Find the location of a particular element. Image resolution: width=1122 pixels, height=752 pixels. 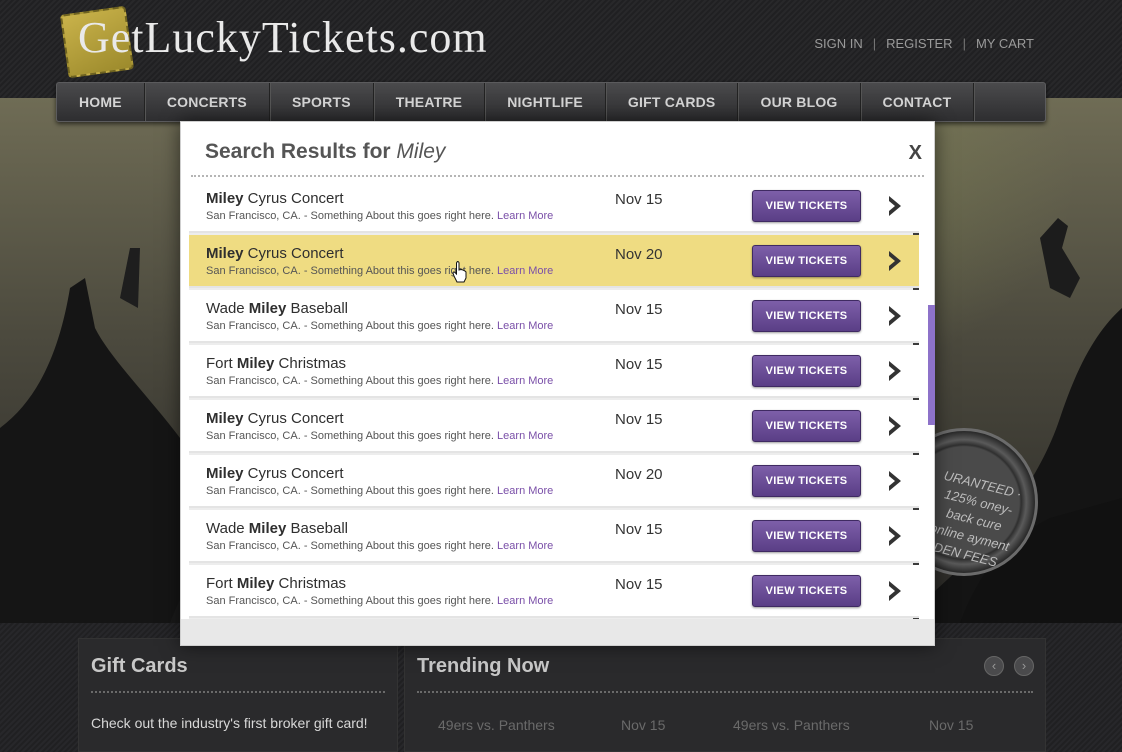

nav-item-contact: CONTACT is located at coordinates (918, 102).